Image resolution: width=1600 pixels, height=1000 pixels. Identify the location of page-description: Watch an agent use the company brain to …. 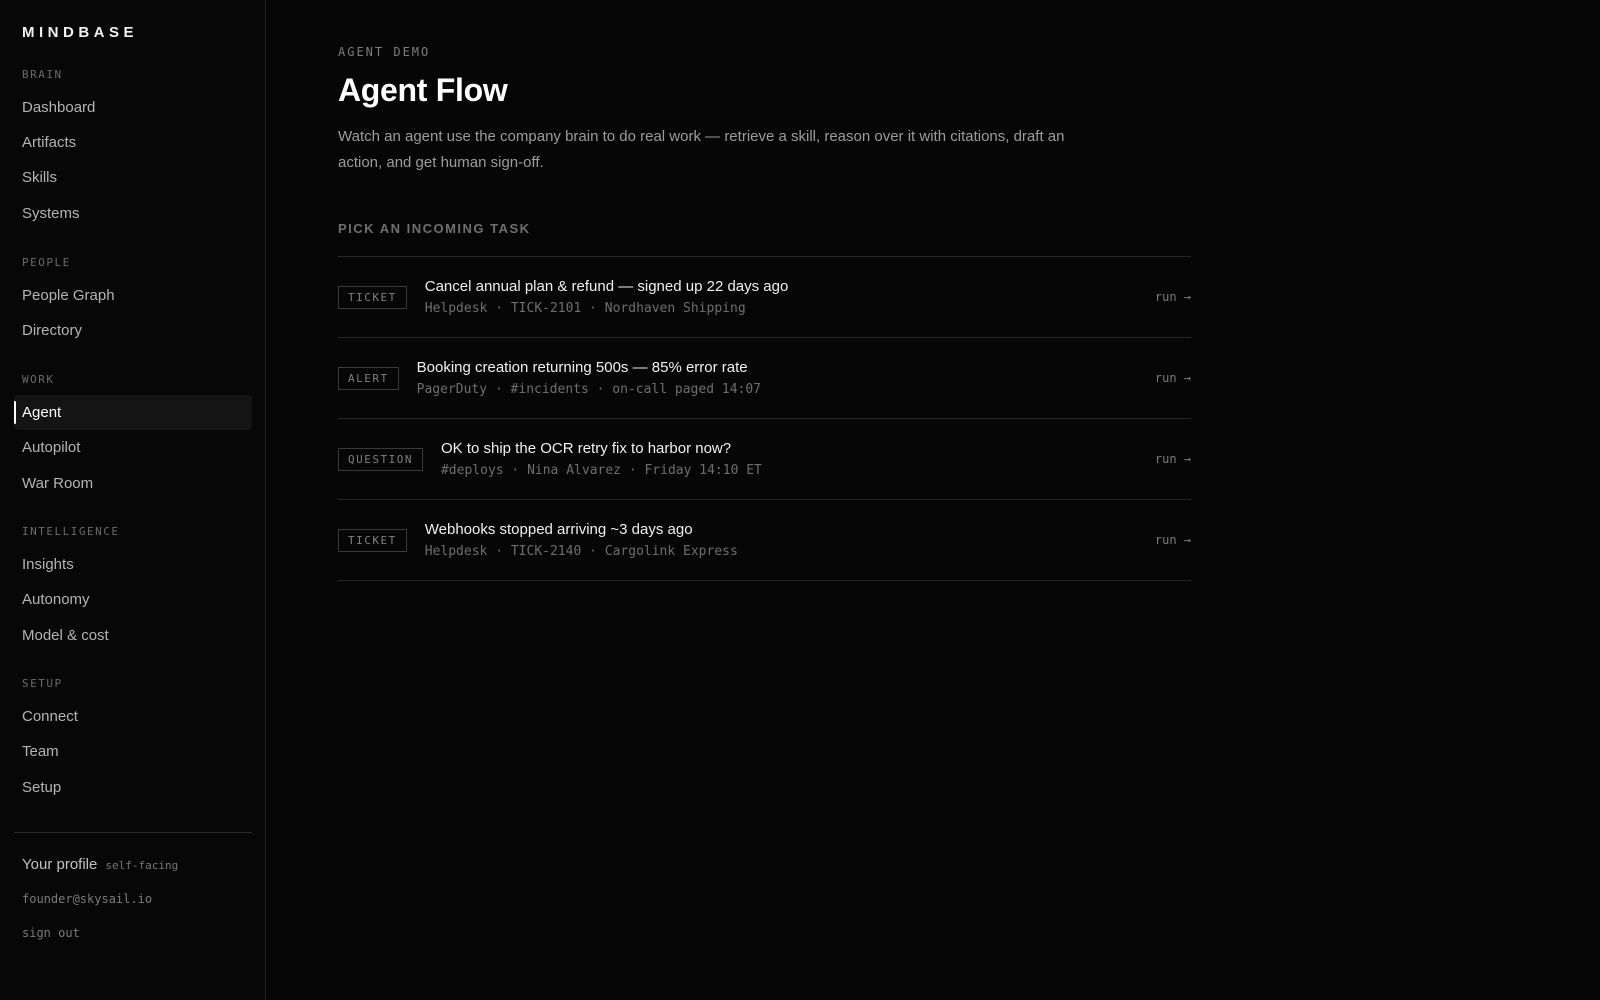
(701, 149).